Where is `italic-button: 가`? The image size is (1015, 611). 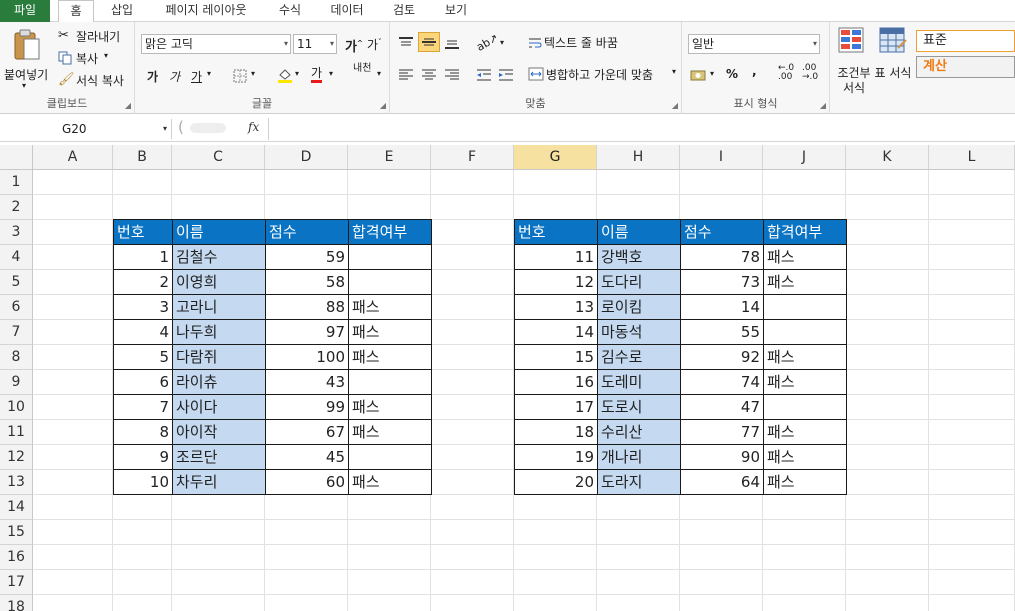
italic-button: 가 is located at coordinates (174, 76).